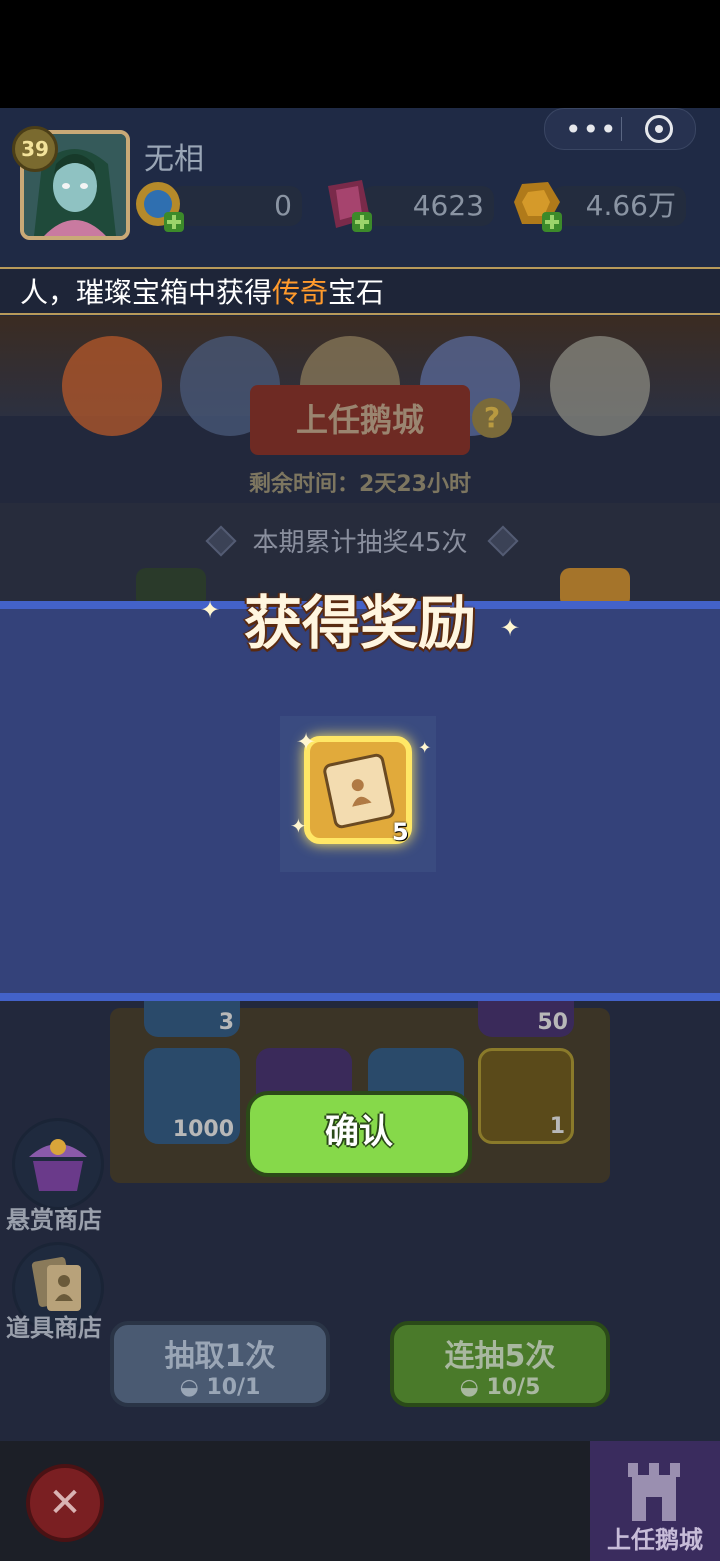 Image resolution: width=720 pixels, height=1561 pixels. Describe the element at coordinates (361, 793) in the screenshot. I see `person-silhouette-icon` at that location.